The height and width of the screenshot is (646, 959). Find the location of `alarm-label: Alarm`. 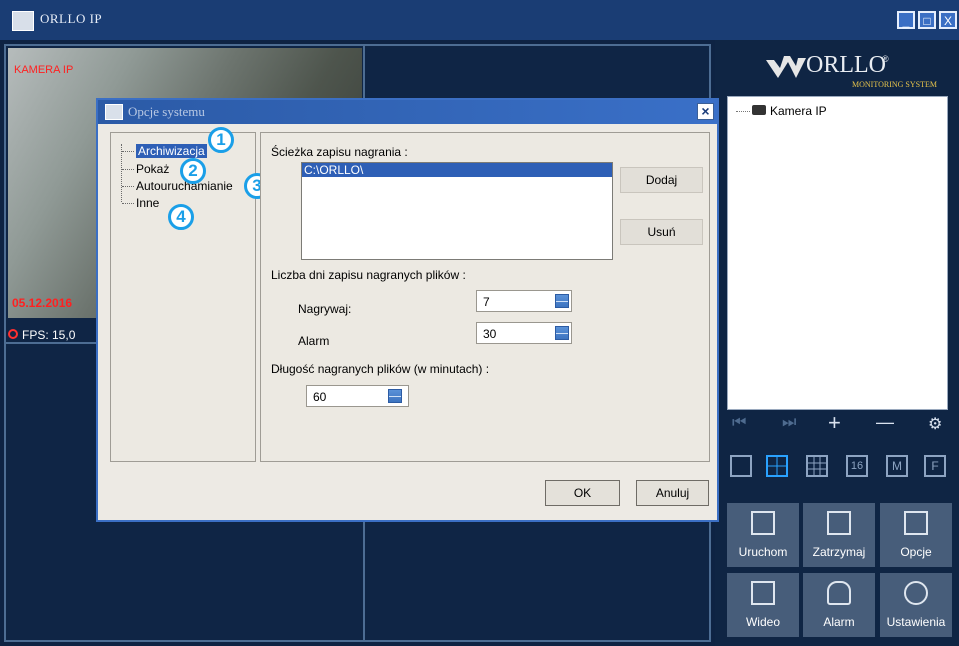

alarm-label: Alarm is located at coordinates (839, 622).